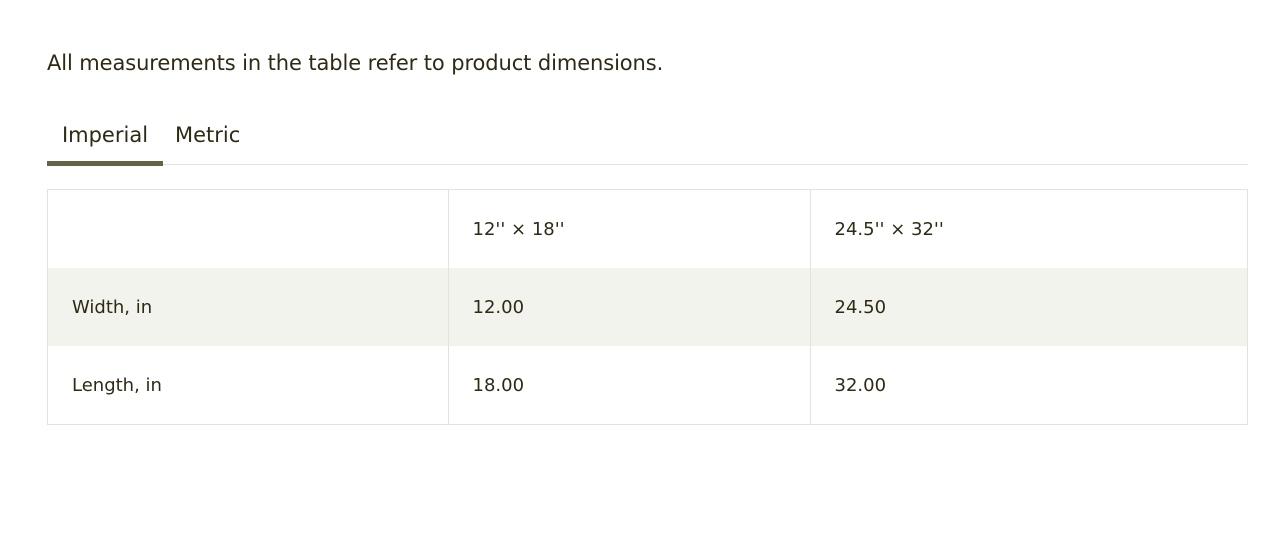 This screenshot has width=1287, height=534. Describe the element at coordinates (207, 141) in the screenshot. I see `tab-metric: Metric` at that location.